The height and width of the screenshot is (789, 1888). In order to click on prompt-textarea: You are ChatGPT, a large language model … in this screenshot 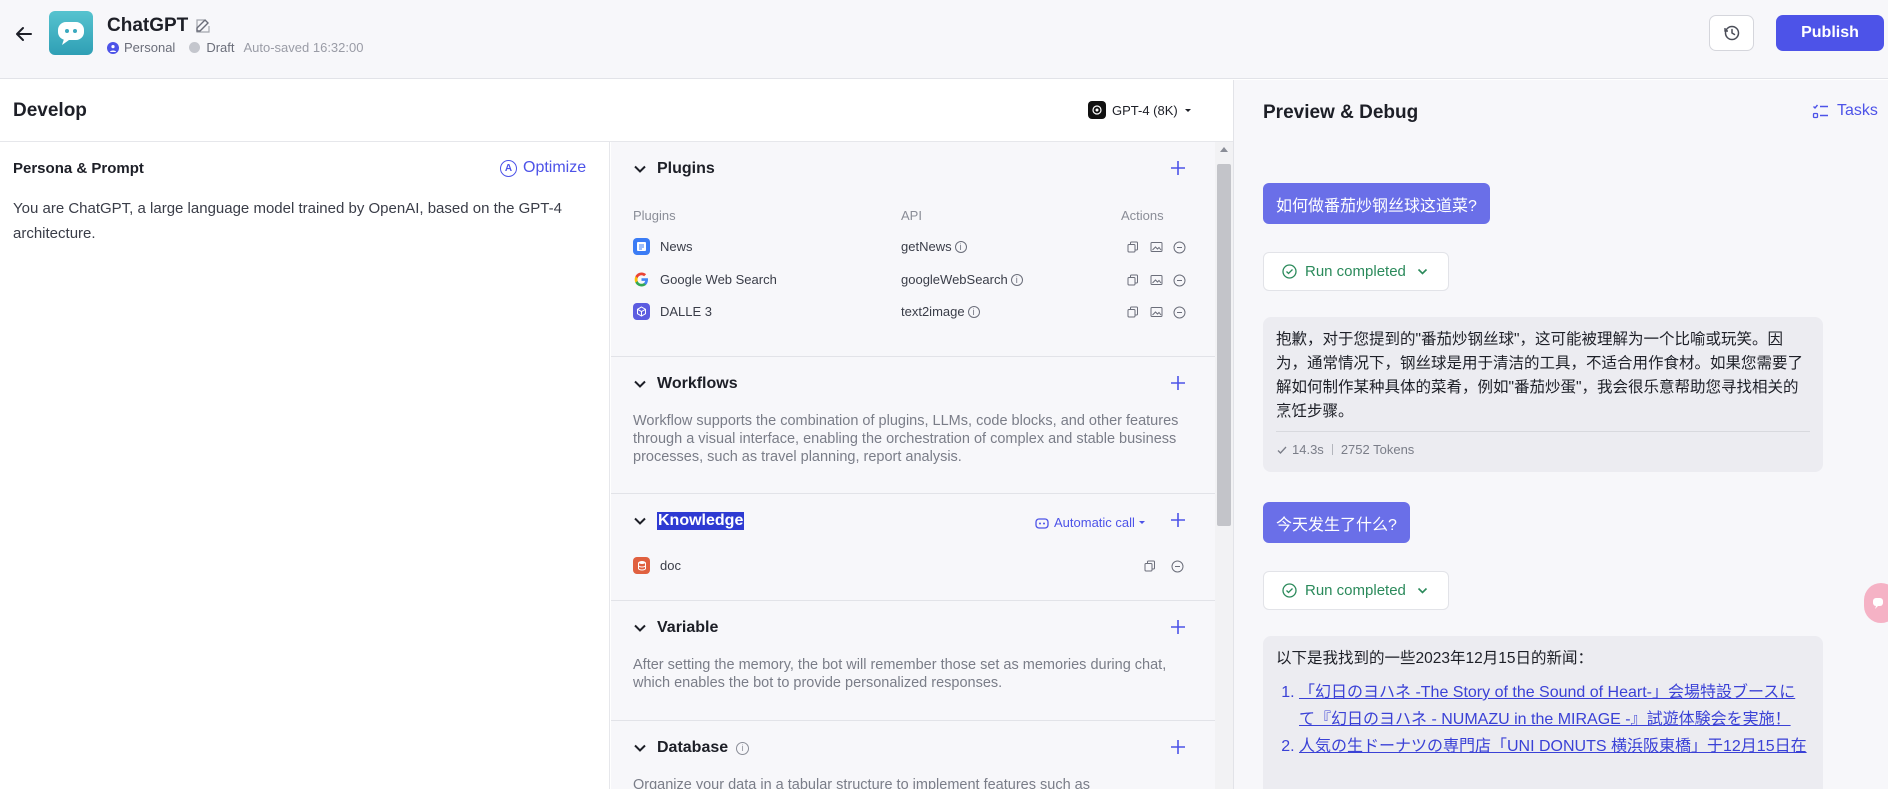, I will do `click(303, 221)`.